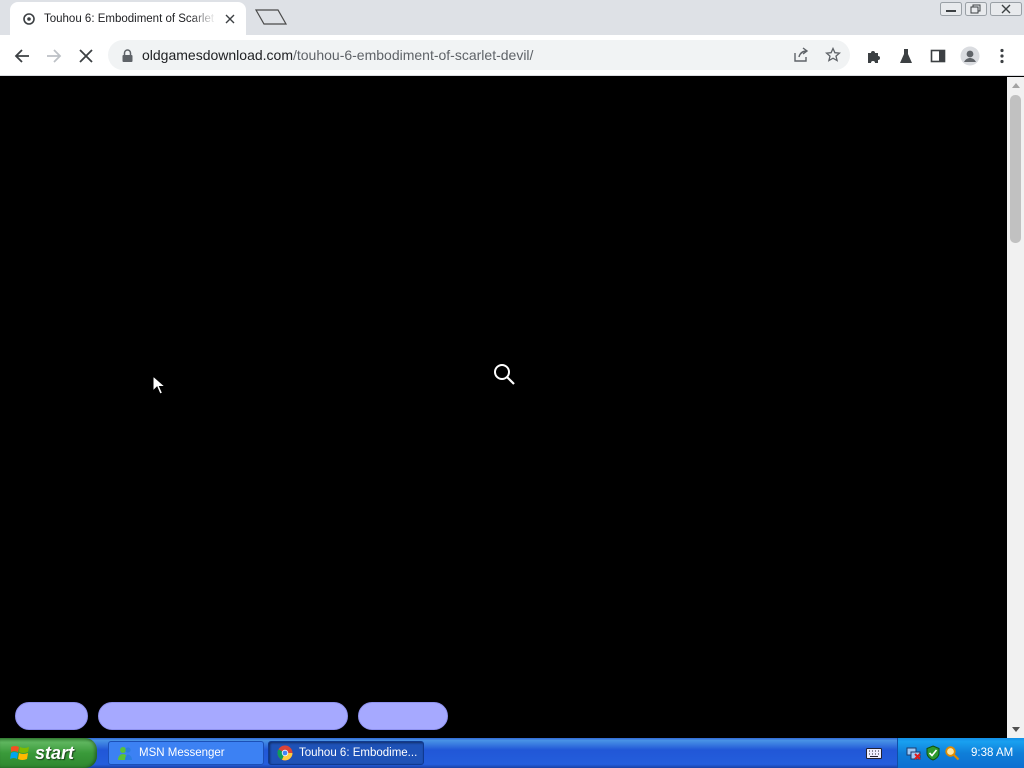 This screenshot has width=1024, height=768. I want to click on security-shield-icon, so click(933, 753).